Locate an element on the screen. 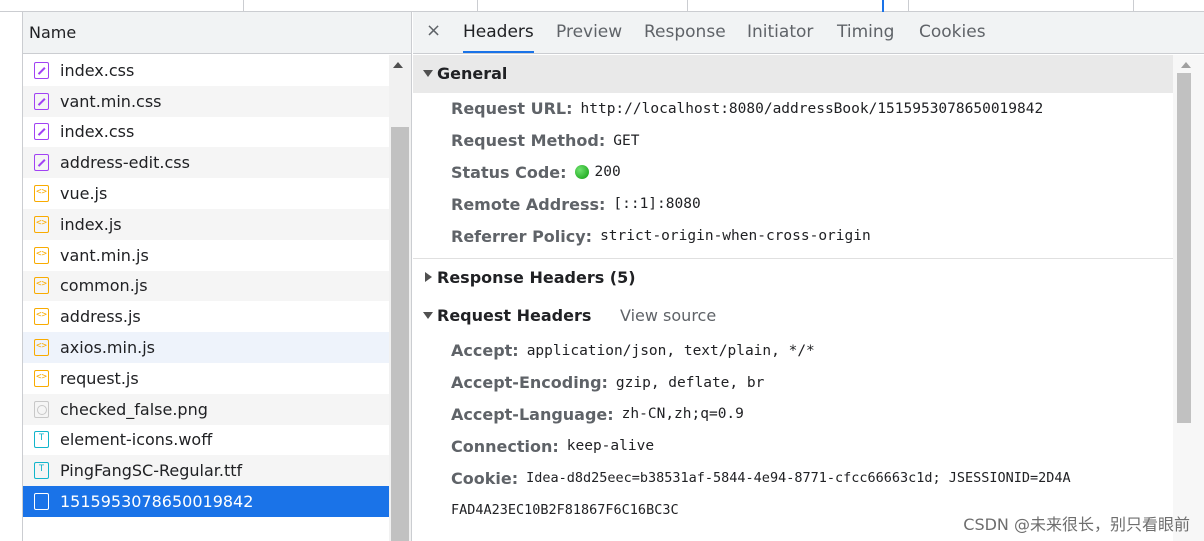 This screenshot has width=1204, height=541. request-row: <> address.js is located at coordinates (206, 316).